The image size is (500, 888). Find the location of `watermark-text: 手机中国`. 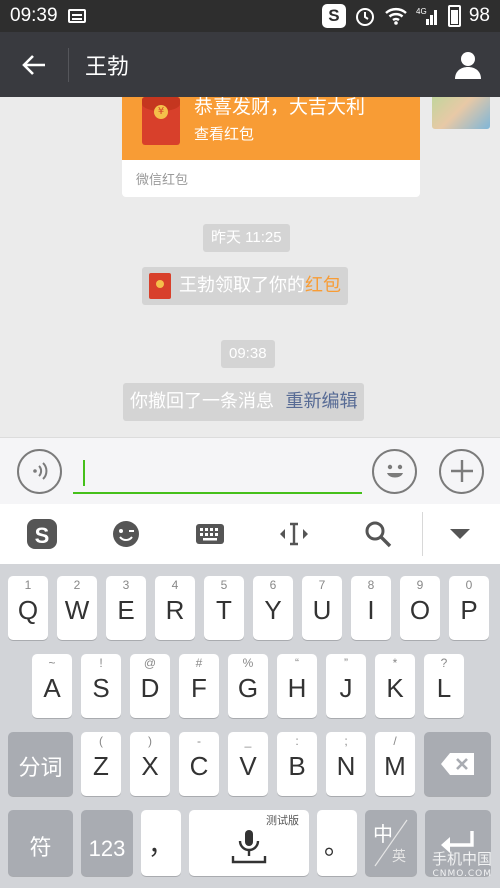

watermark-text: 手机中国 is located at coordinates (461, 859).